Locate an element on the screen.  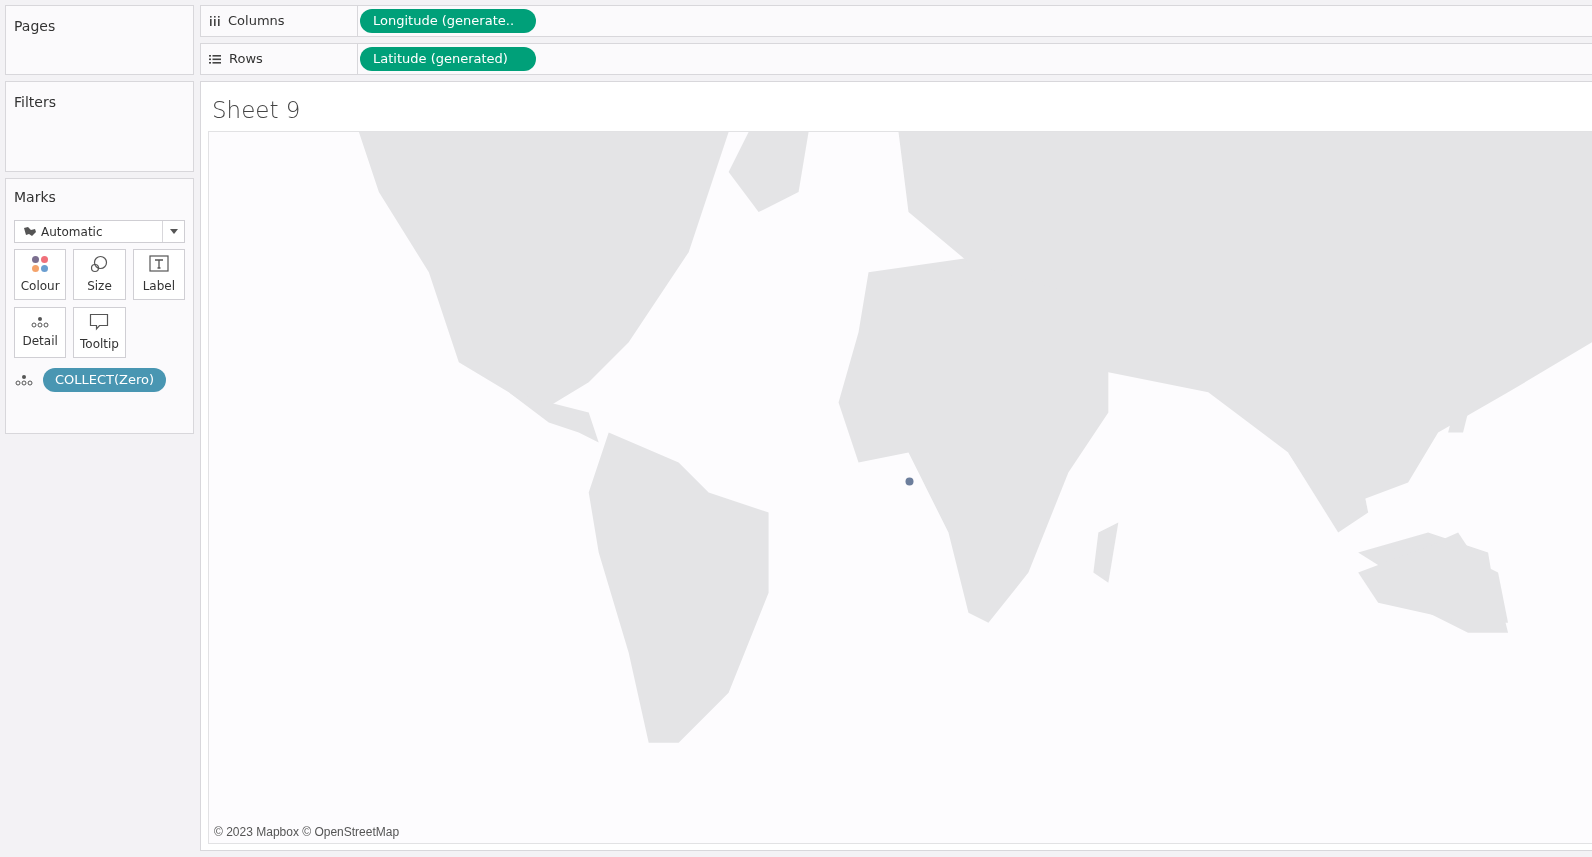
mark-type-dropdown: Automatic is located at coordinates (99, 231).